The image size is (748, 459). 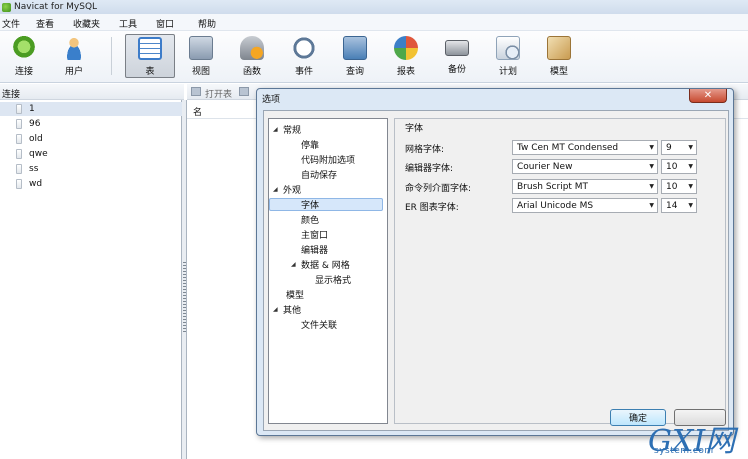 I want to click on toolbar-model-button: 模型, so click(x=559, y=56).